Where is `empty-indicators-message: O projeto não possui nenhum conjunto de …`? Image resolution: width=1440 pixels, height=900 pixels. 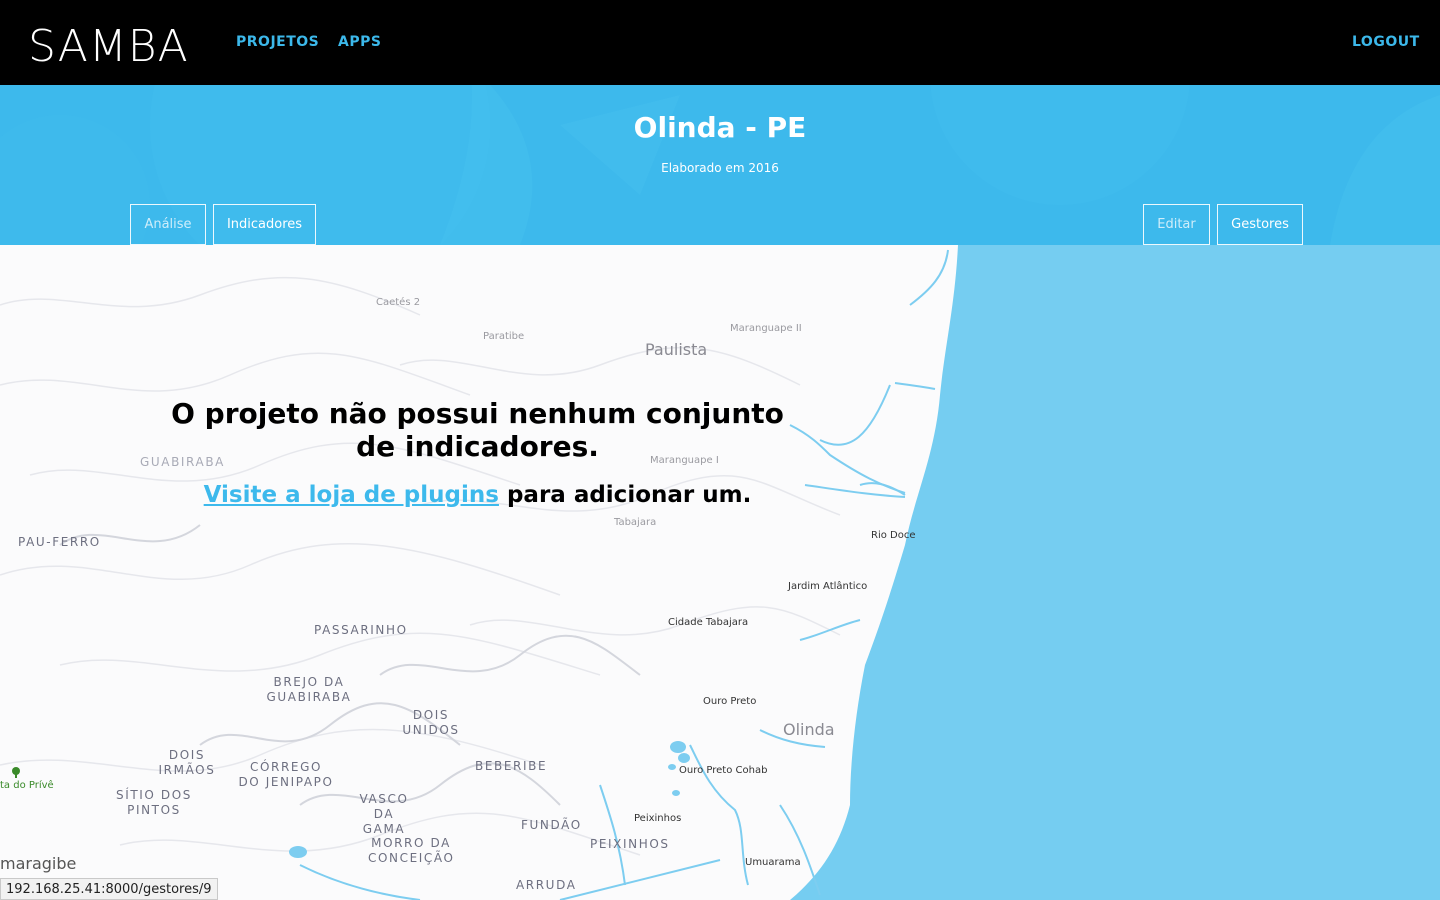
empty-indicators-message: O projeto não possui nenhum conjunto de … is located at coordinates (477, 430).